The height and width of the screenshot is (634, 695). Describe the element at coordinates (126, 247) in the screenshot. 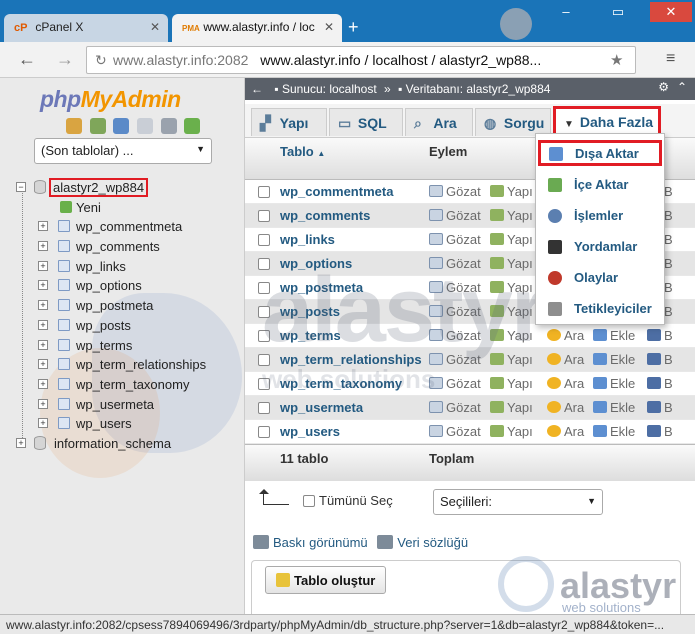

I see `tree-table-node: + wp_comments` at that location.